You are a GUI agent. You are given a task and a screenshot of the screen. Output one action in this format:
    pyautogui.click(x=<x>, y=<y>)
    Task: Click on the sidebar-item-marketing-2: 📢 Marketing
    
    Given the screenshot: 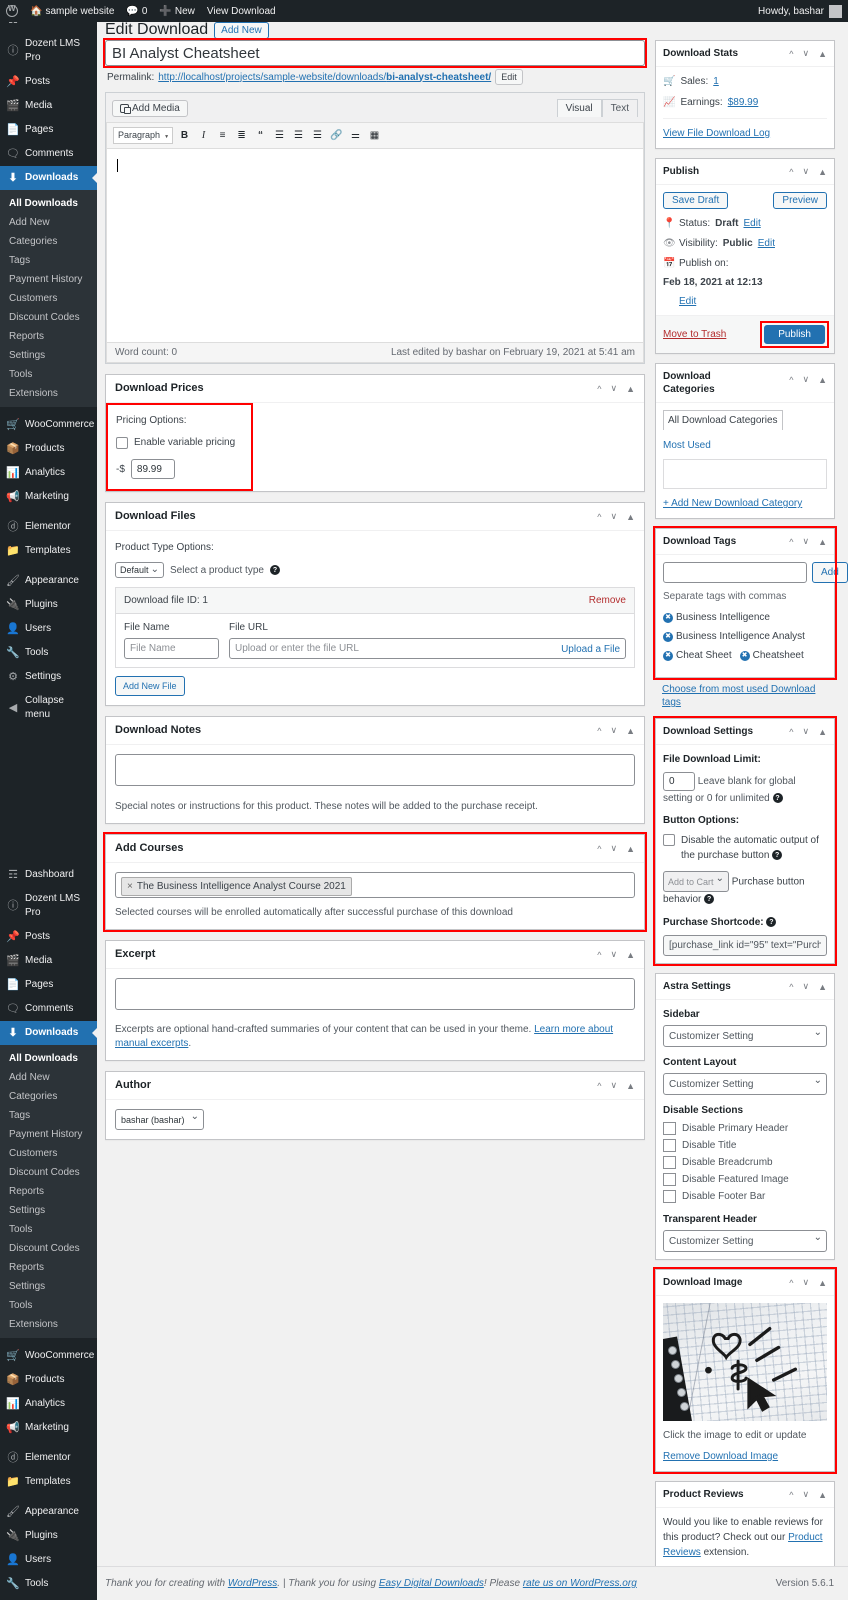 What is the action you would take?
    pyautogui.click(x=48, y=1428)
    